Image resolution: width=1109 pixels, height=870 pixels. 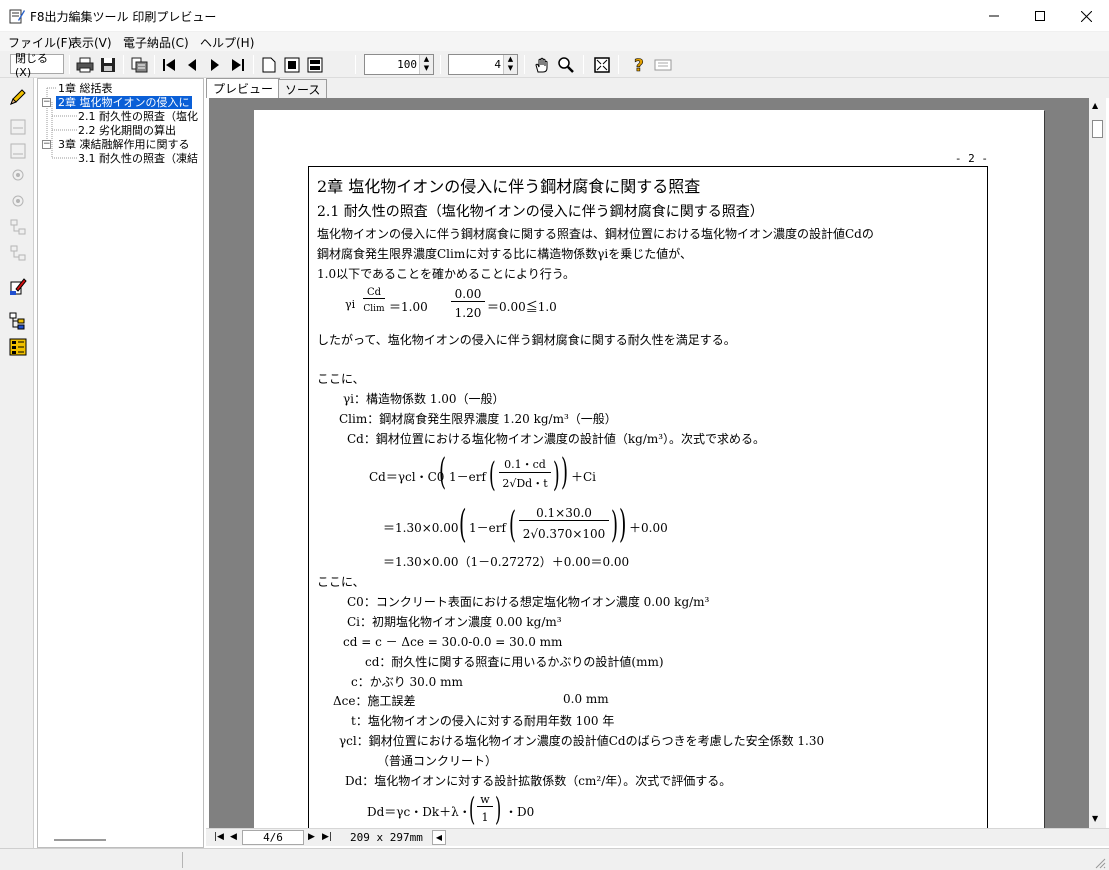 I want to click on save-button, so click(x=108, y=64).